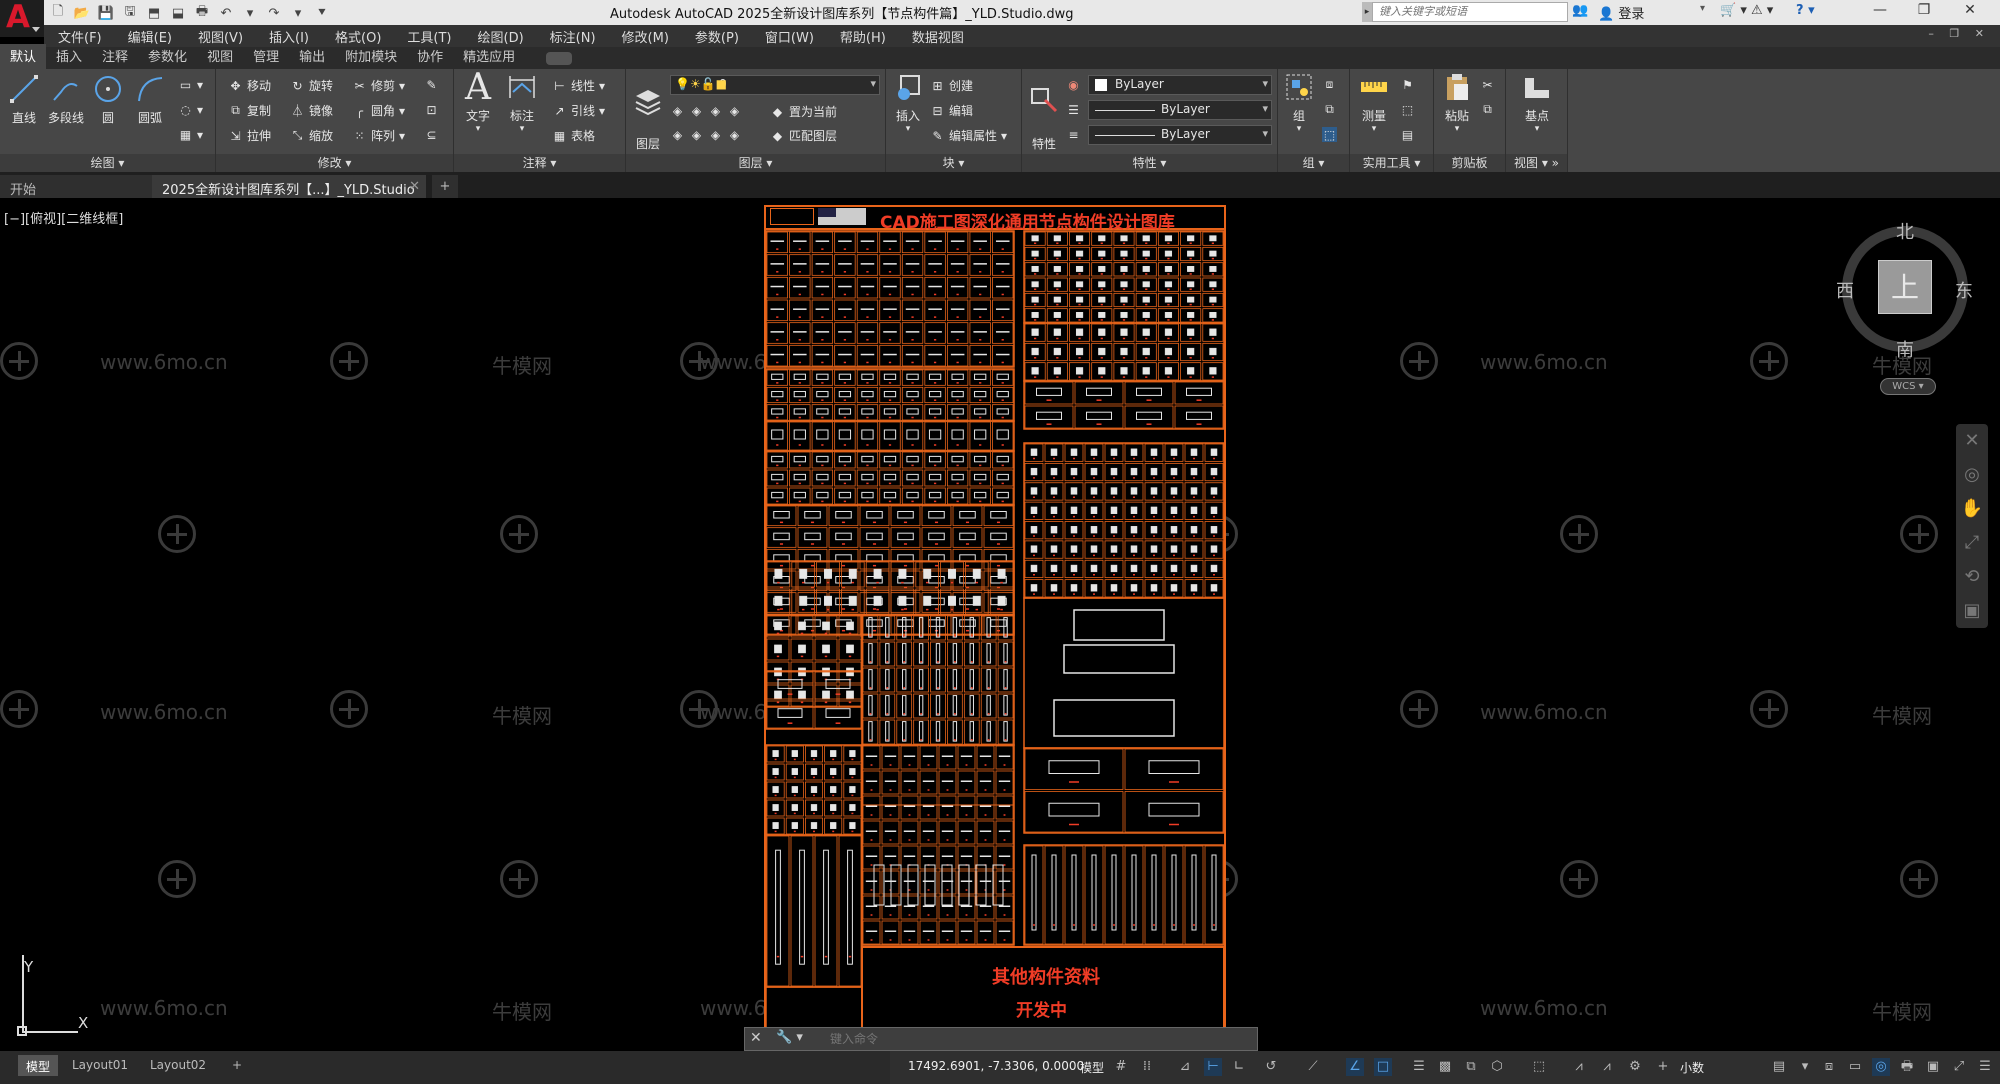  What do you see at coordinates (266, 56) in the screenshot?
I see `tab-manage: 管理` at bounding box center [266, 56].